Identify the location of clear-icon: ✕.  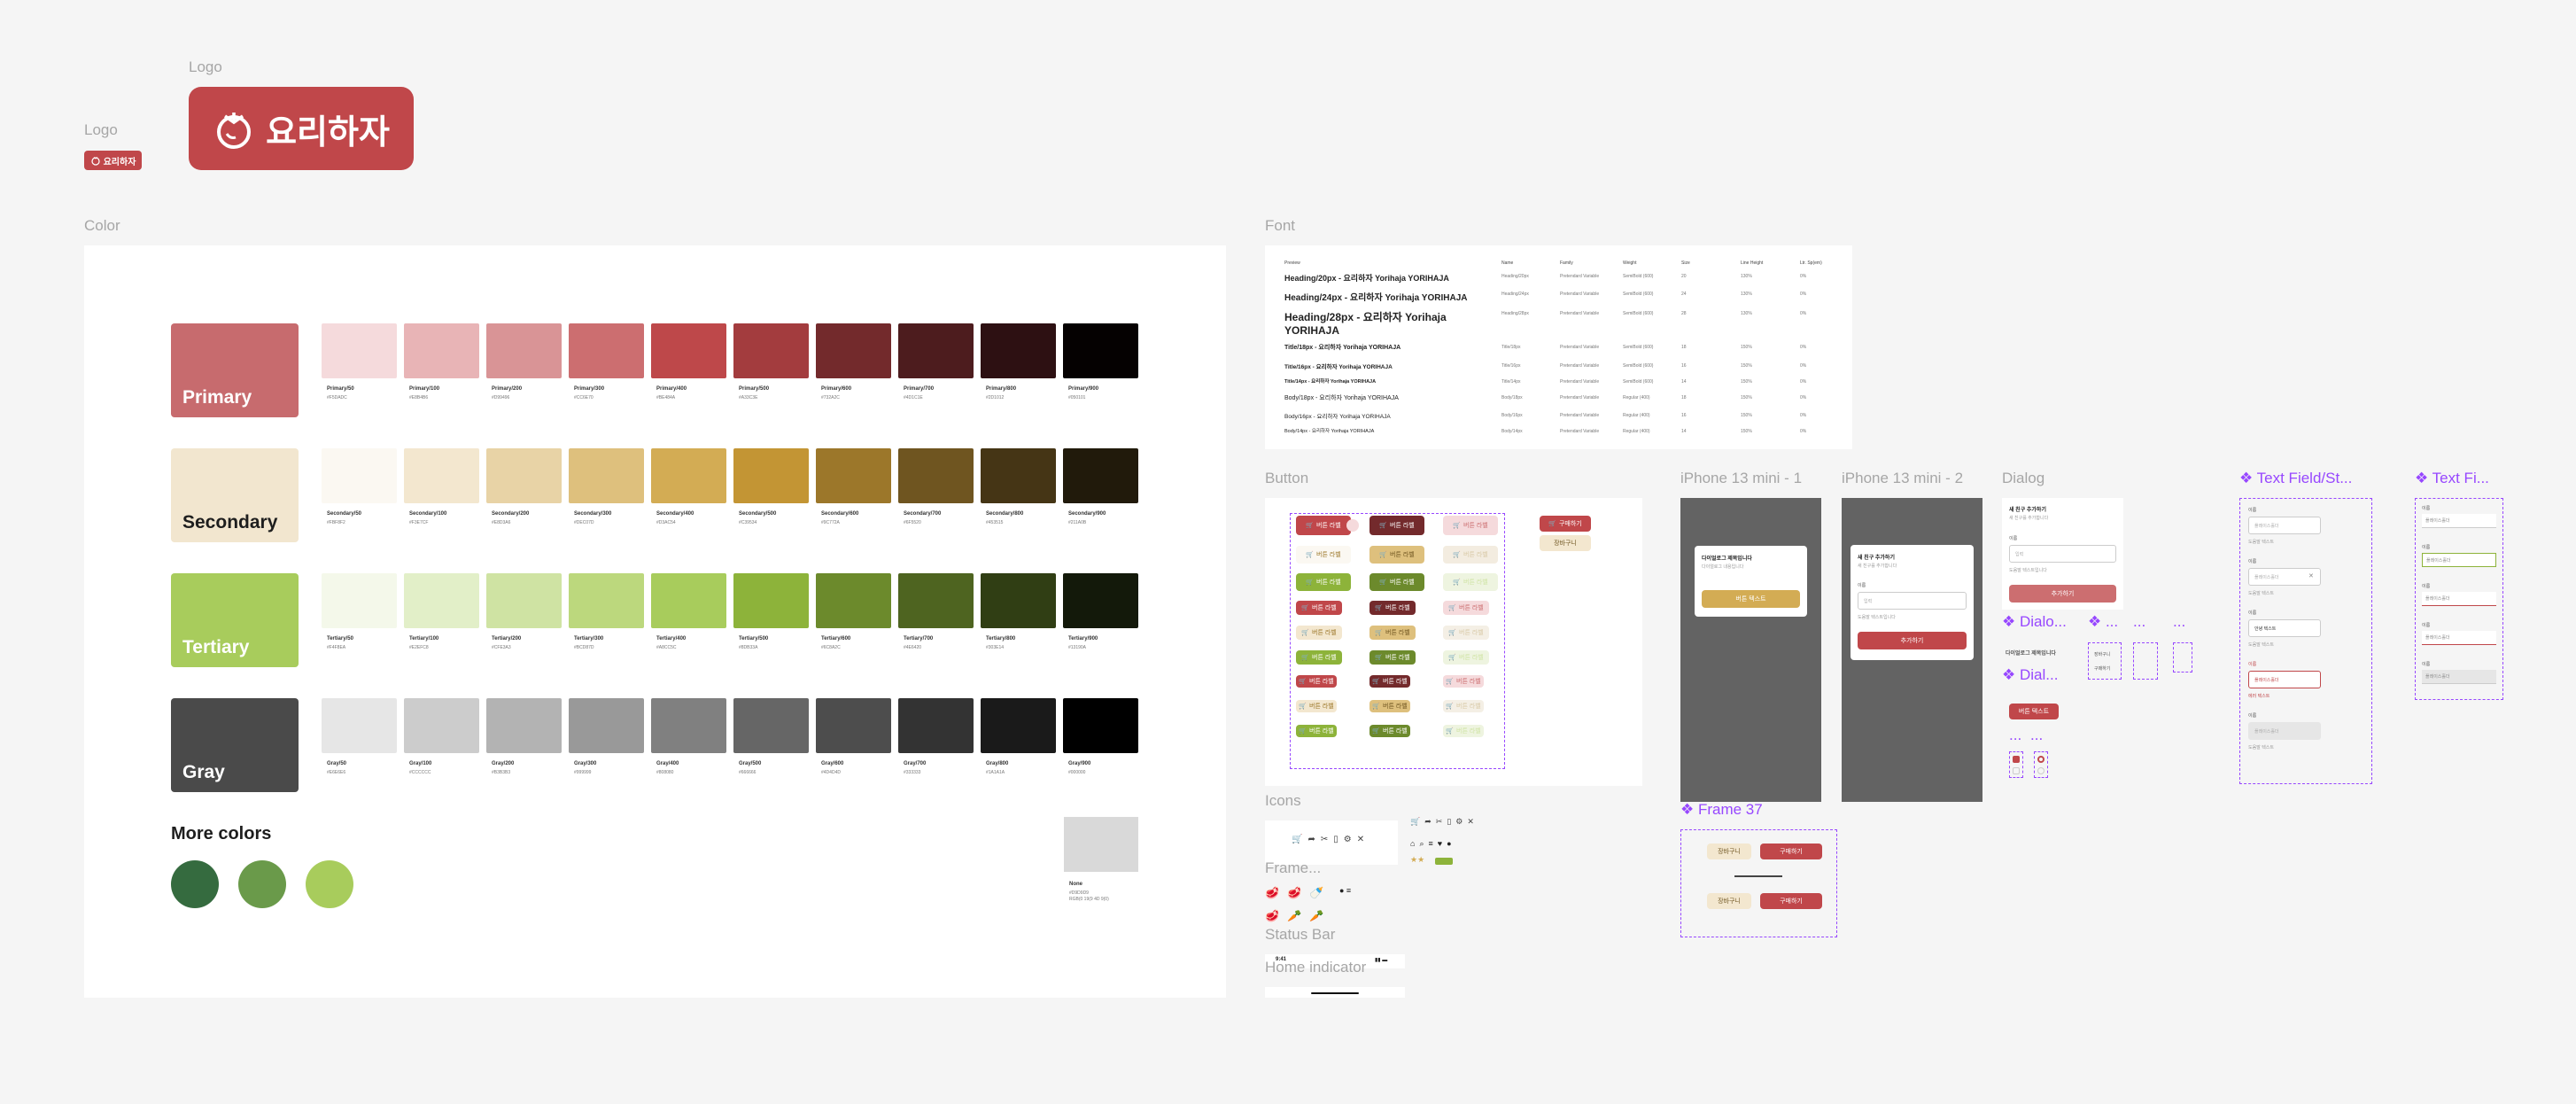
(2311, 575).